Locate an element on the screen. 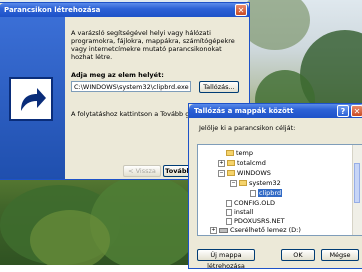 This screenshot has height=272, width=362. browse-titlebar: Tallózás a mappák között ? ✕ is located at coordinates (275, 111).